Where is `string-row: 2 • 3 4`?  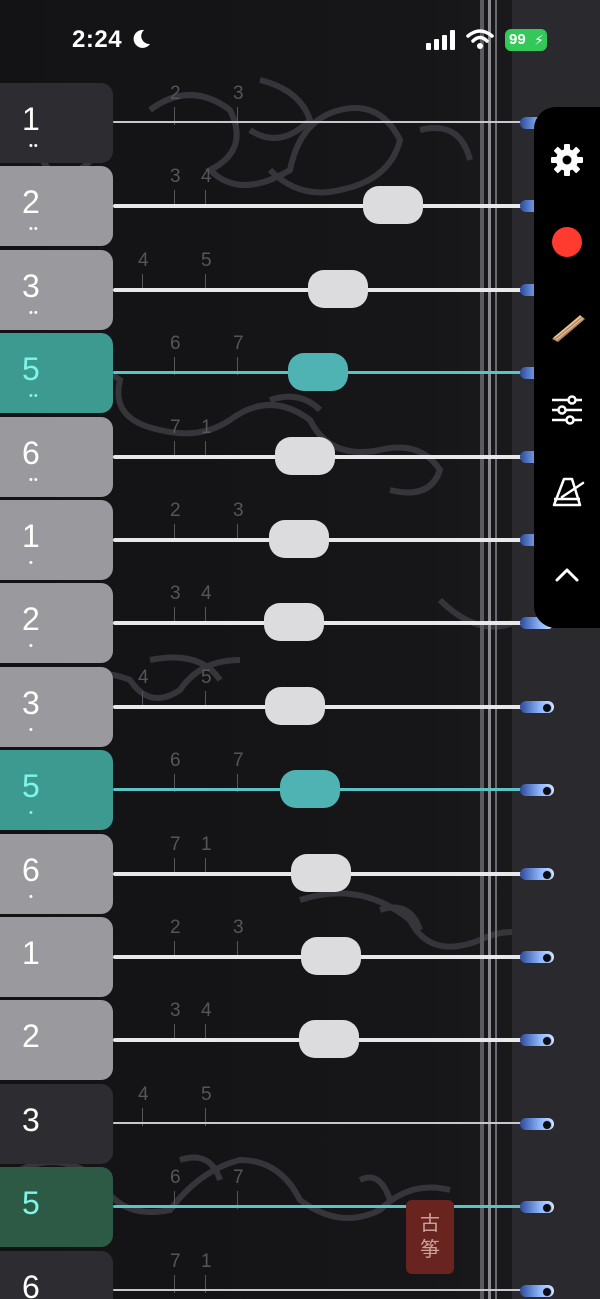
string-row: 2 • 3 4 is located at coordinates (300, 623).